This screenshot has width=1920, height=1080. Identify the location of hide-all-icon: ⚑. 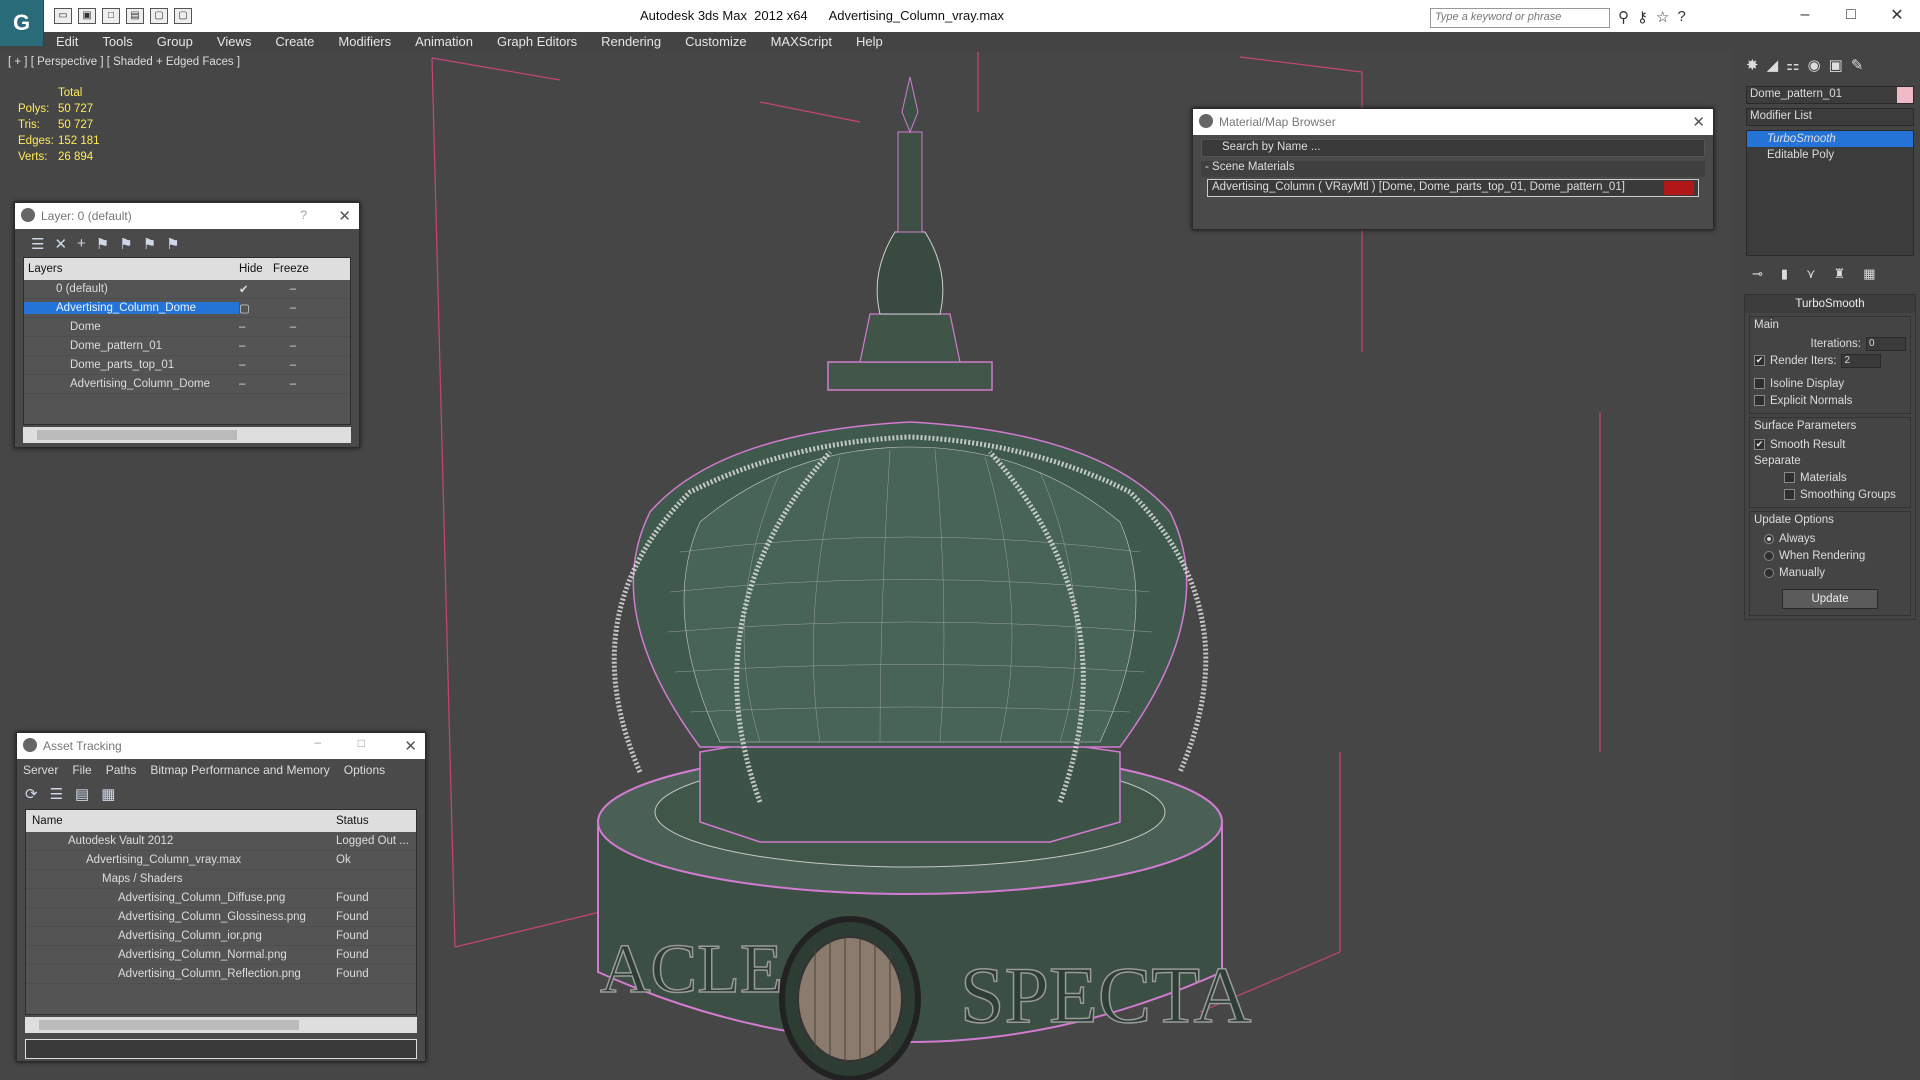
(149, 244).